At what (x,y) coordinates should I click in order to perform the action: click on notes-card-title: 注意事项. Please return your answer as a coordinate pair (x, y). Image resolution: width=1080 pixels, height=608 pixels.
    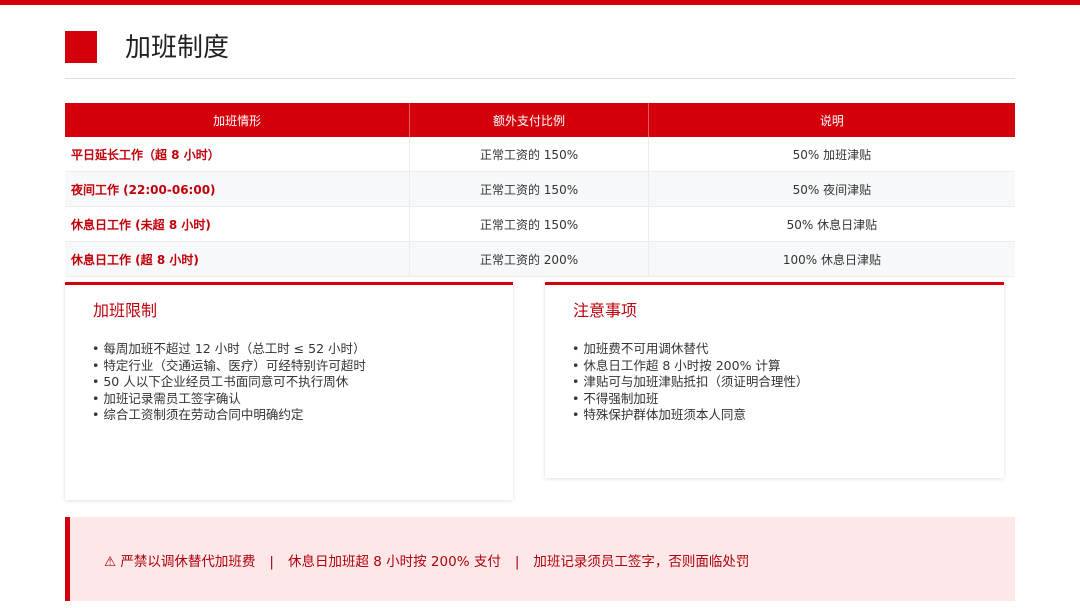
    Looking at the image, I should click on (605, 310).